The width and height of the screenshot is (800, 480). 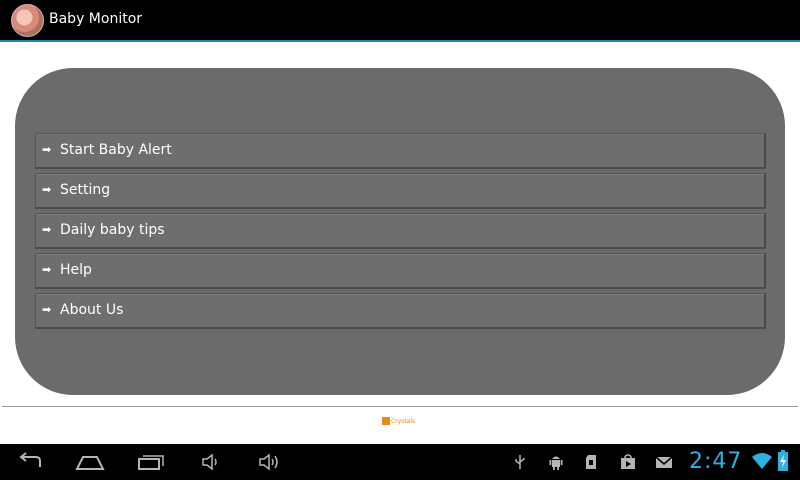 I want to click on store-icon, so click(x=628, y=461).